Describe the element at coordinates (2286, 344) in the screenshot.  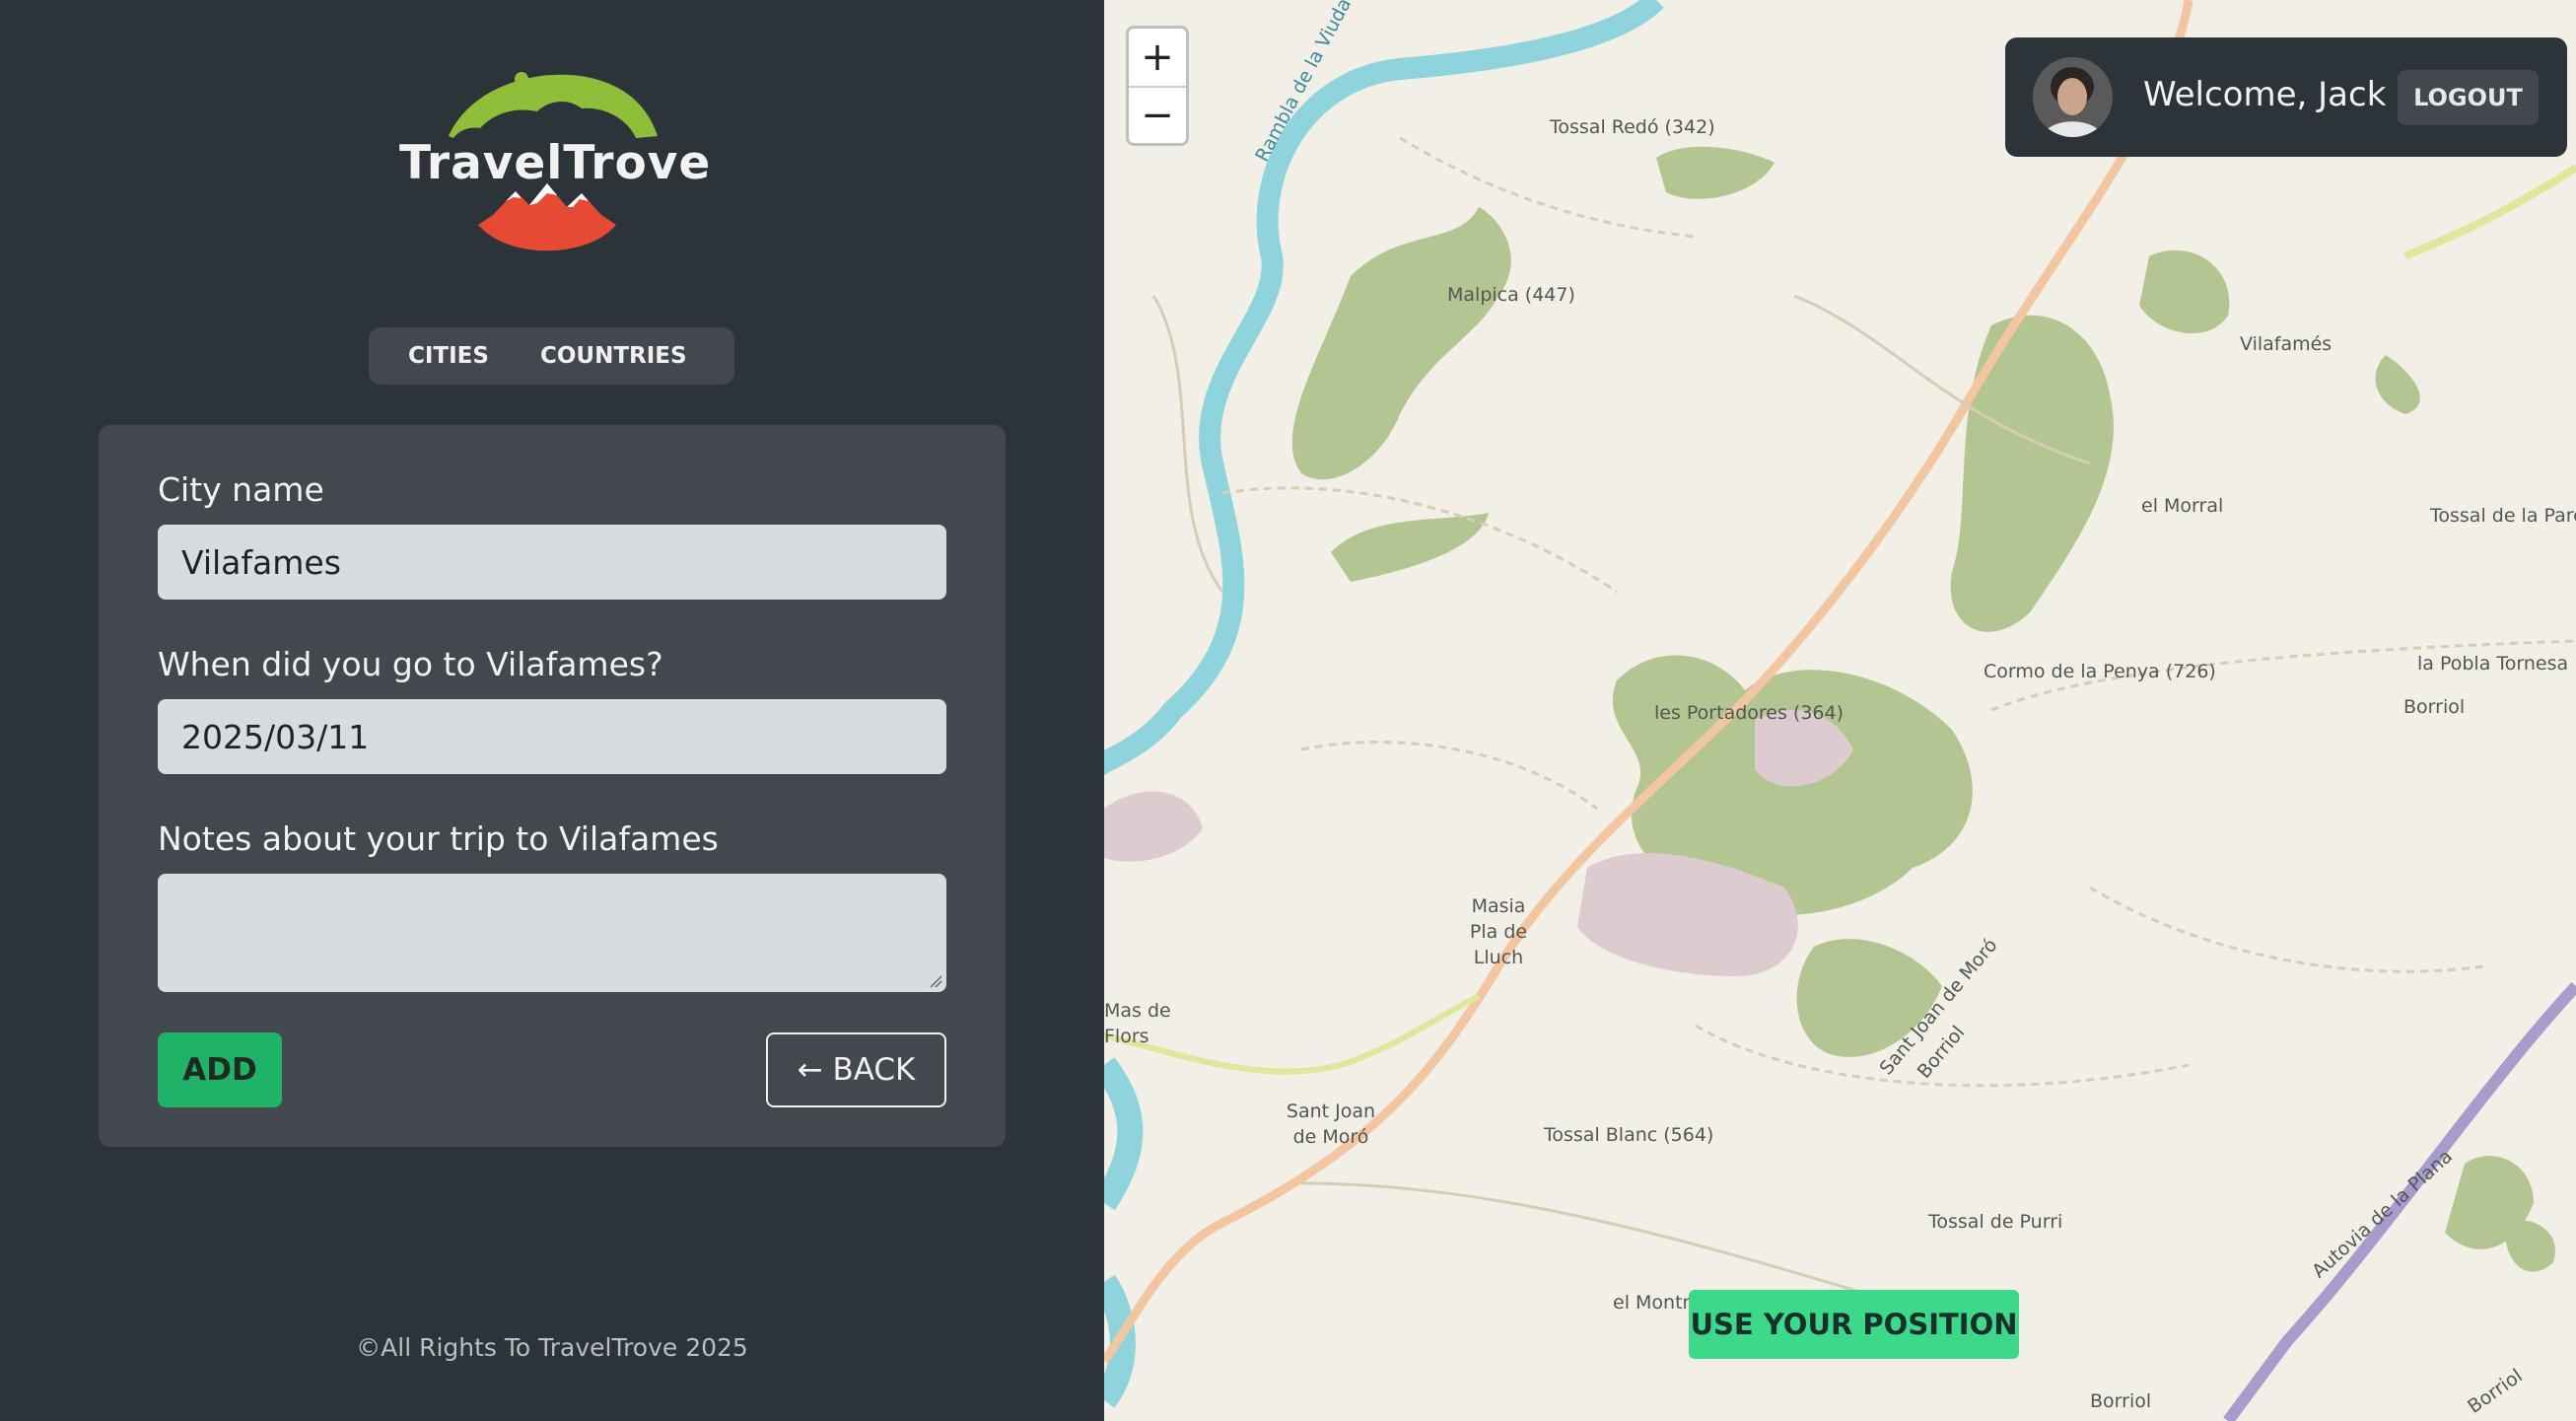
I see `map-label: Vilafamés` at that location.